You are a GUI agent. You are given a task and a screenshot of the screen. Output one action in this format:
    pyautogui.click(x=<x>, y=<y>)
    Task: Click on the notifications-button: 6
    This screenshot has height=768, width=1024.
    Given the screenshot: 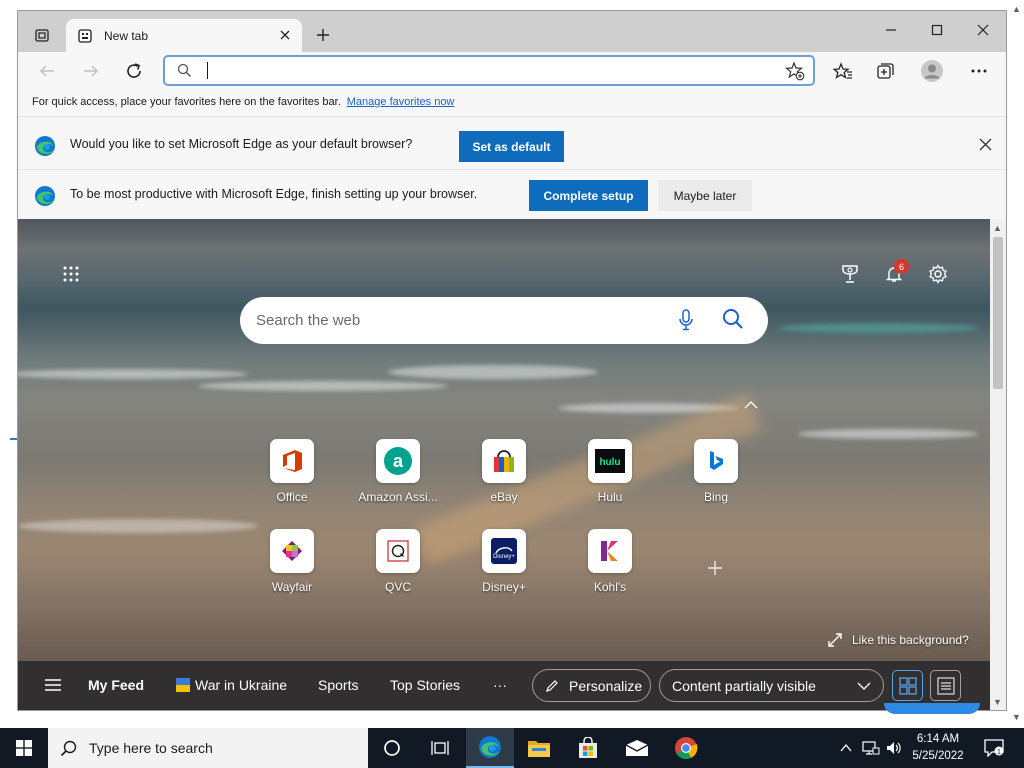 What is the action you would take?
    pyautogui.click(x=894, y=274)
    